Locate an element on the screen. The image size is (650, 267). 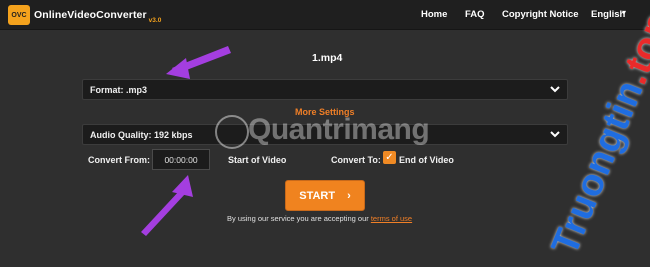
start-of-video-label: Start of Video is located at coordinates (257, 160).